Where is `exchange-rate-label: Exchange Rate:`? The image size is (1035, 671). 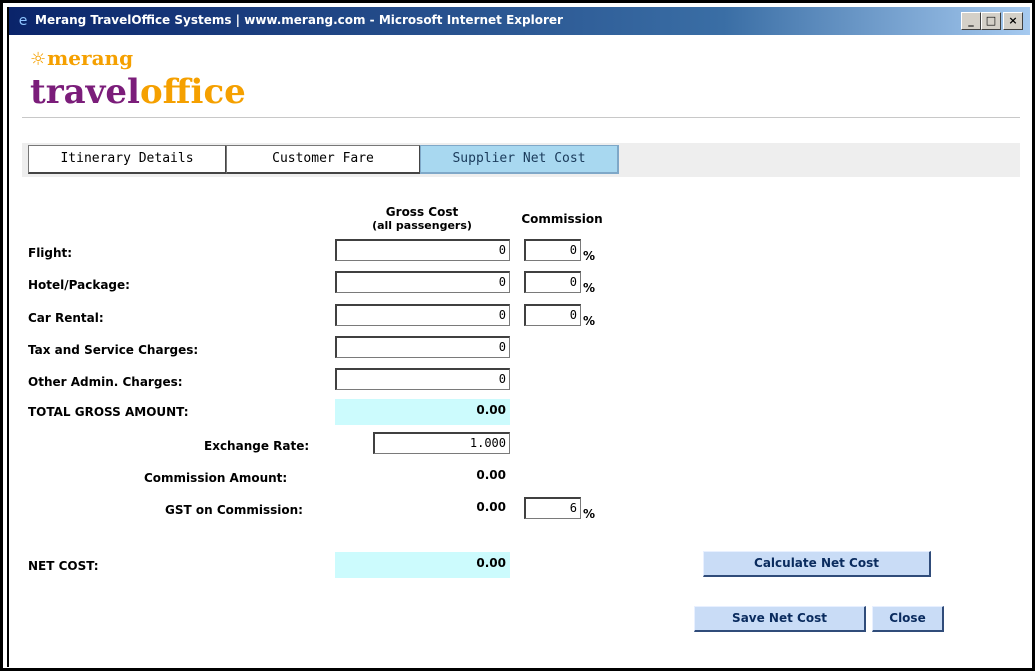
exchange-rate-label: Exchange Rate: is located at coordinates (257, 446).